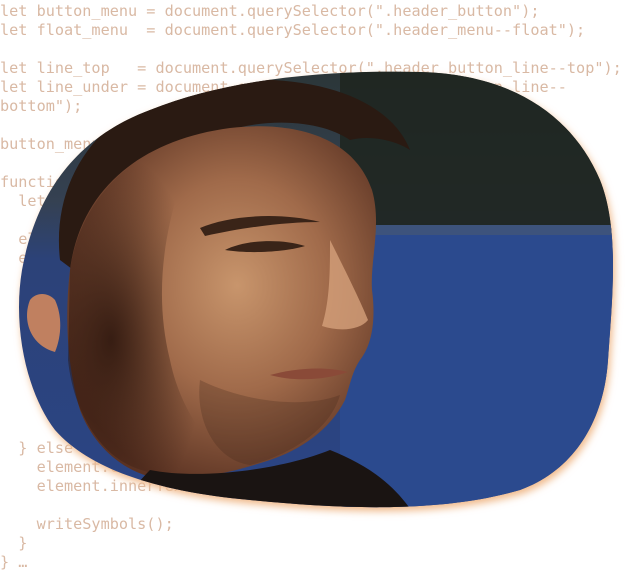  I want to click on code-line: writeSymbols();, so click(87, 524).